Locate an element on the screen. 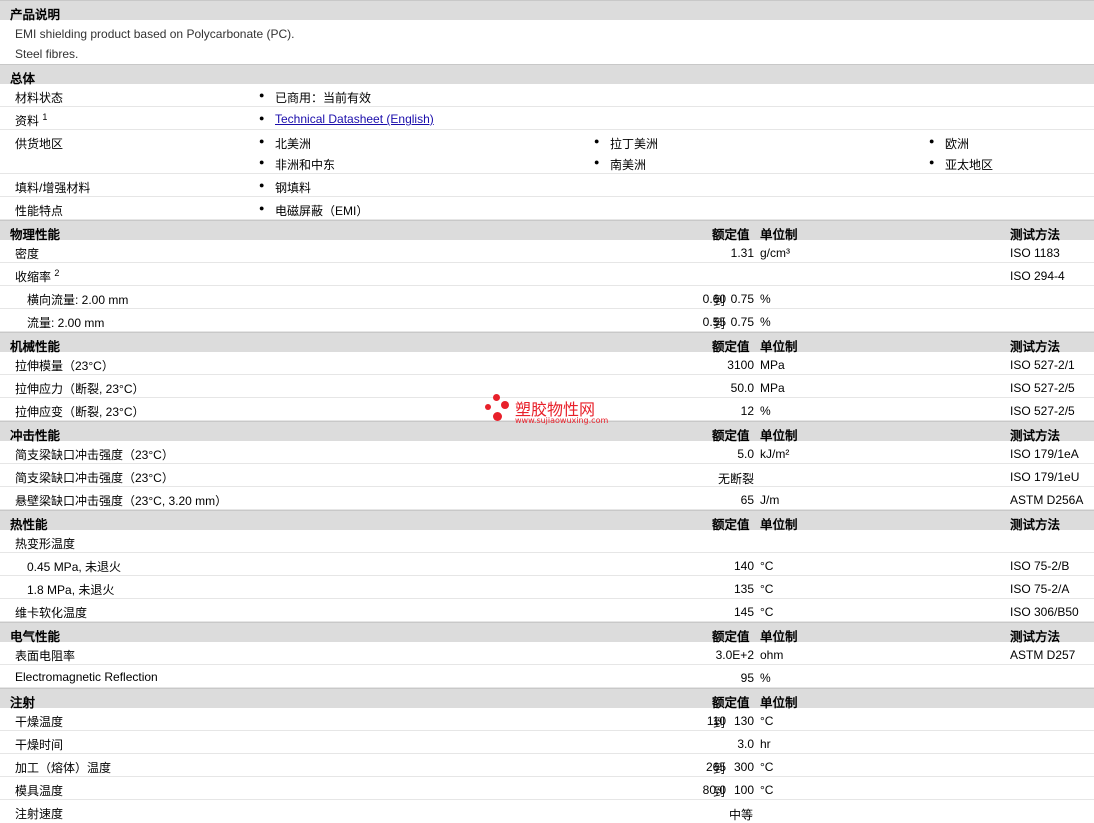 This screenshot has width=1094, height=823. section-general: 总体 is located at coordinates (547, 75).